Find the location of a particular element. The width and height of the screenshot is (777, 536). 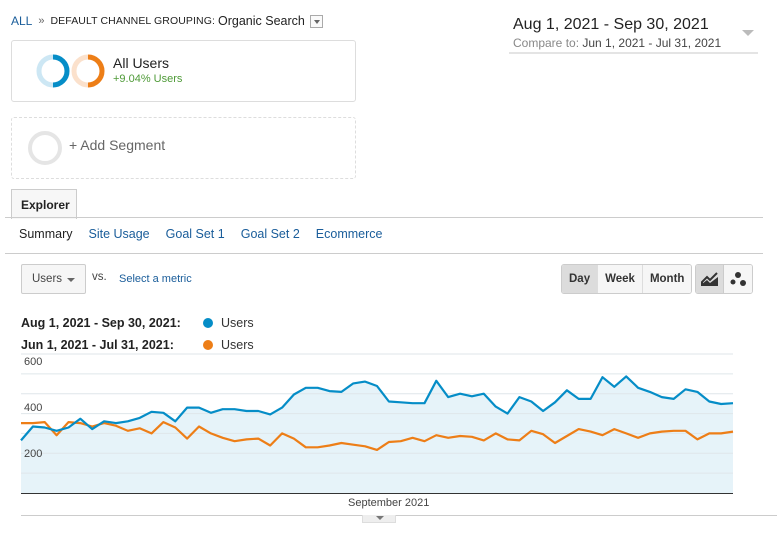

subtab-summary: Summary is located at coordinates (45, 234).